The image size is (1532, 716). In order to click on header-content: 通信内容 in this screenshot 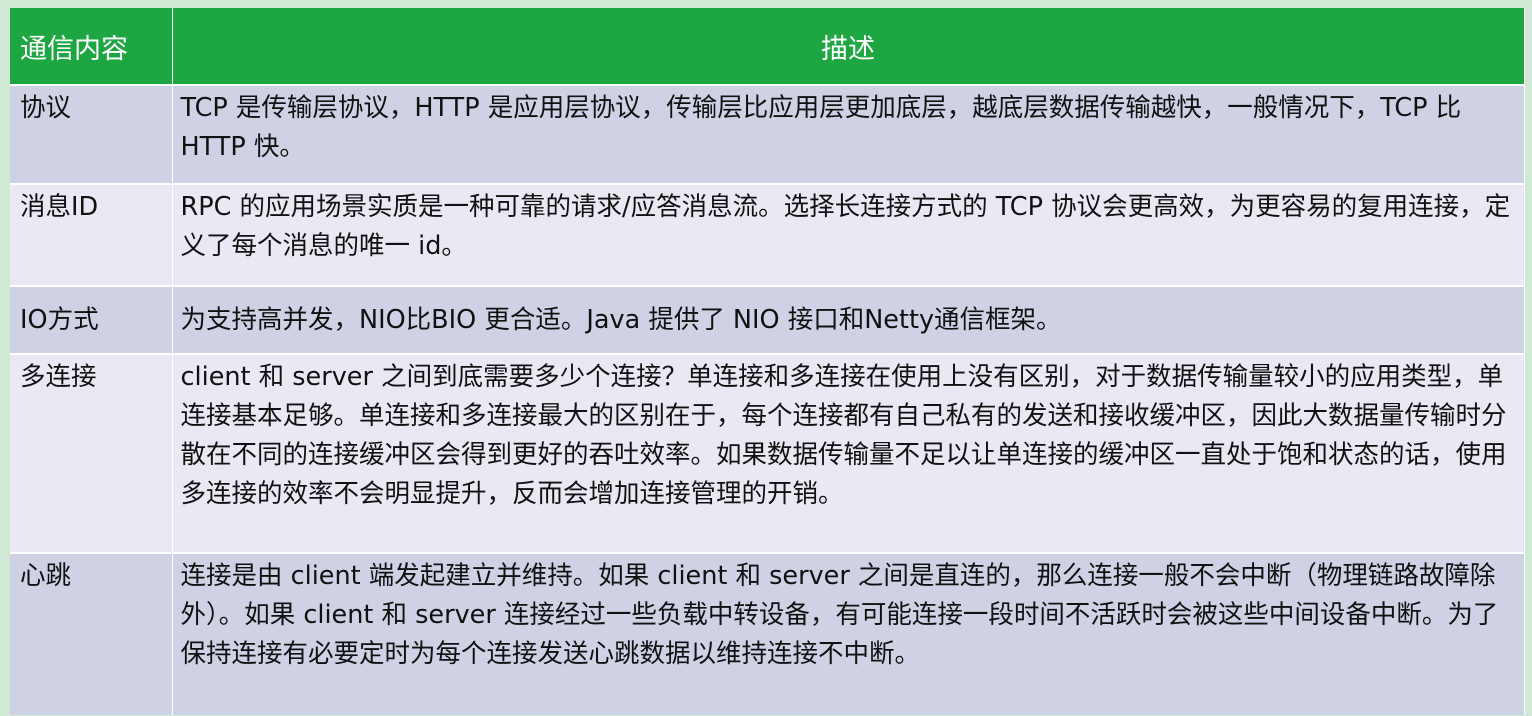, I will do `click(91, 46)`.